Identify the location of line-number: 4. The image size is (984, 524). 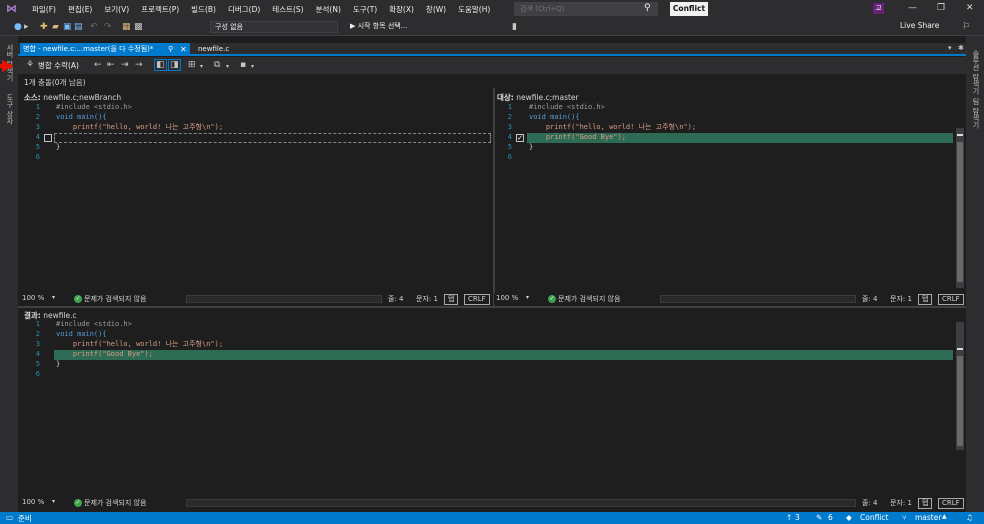
(509, 137).